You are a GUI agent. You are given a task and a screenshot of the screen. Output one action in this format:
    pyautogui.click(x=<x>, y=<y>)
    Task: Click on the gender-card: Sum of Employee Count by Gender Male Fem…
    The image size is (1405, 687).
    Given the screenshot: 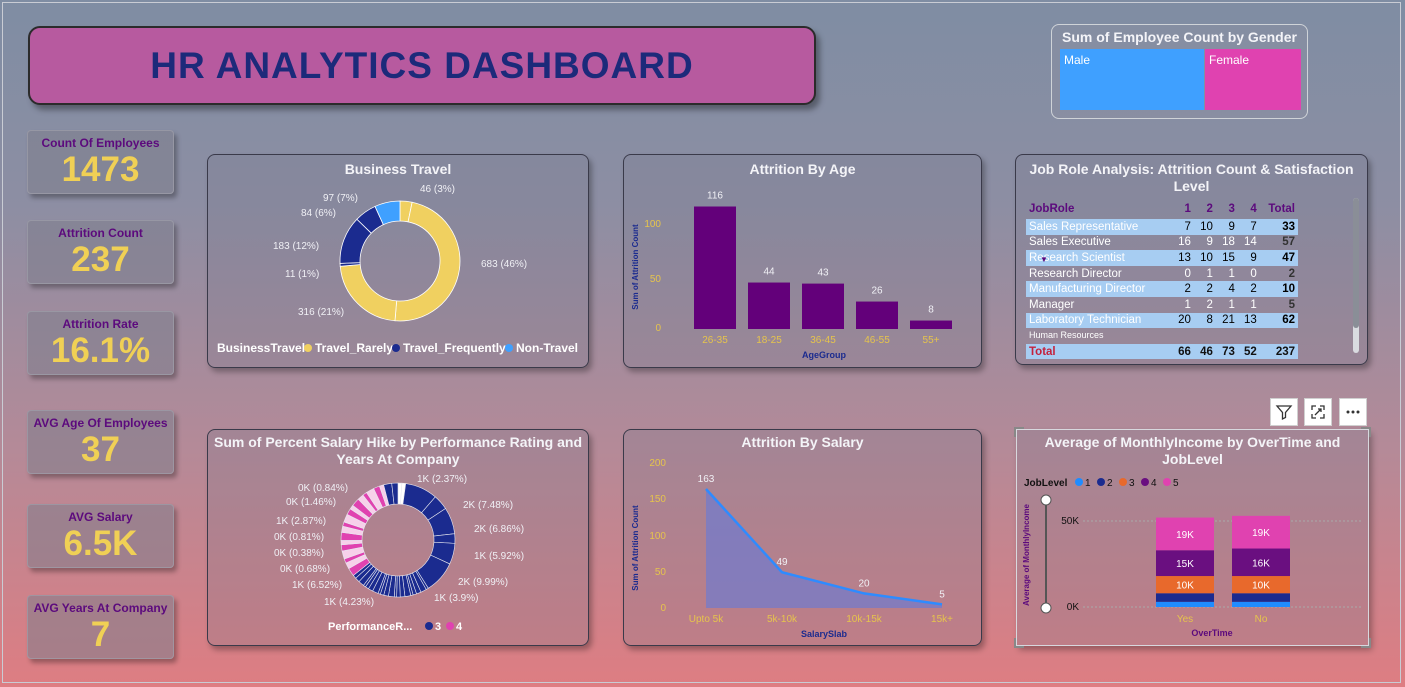 What is the action you would take?
    pyautogui.click(x=1179, y=71)
    